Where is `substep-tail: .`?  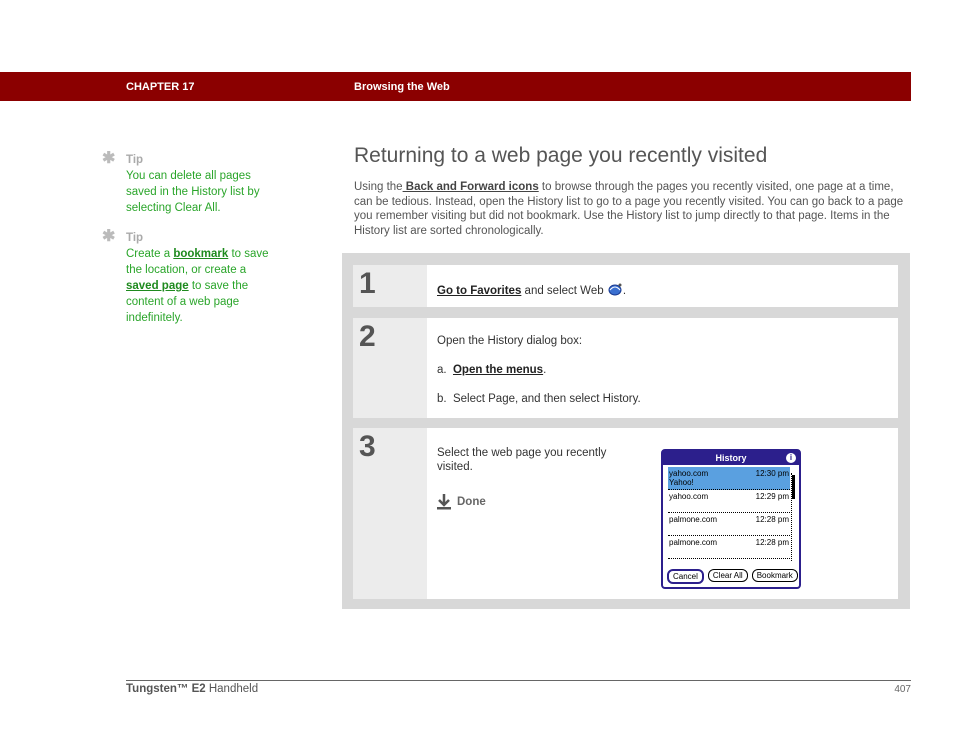
substep-tail: . is located at coordinates (545, 370).